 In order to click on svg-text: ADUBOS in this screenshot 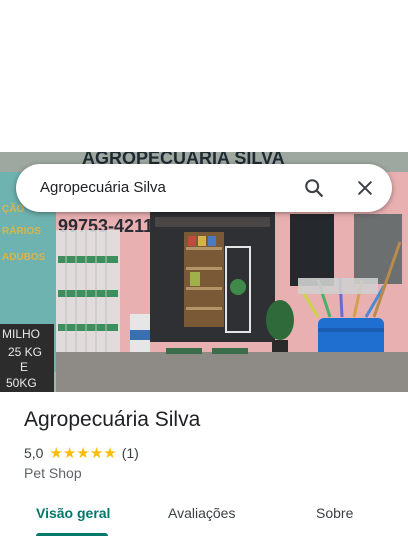, I will do `click(24, 257)`.